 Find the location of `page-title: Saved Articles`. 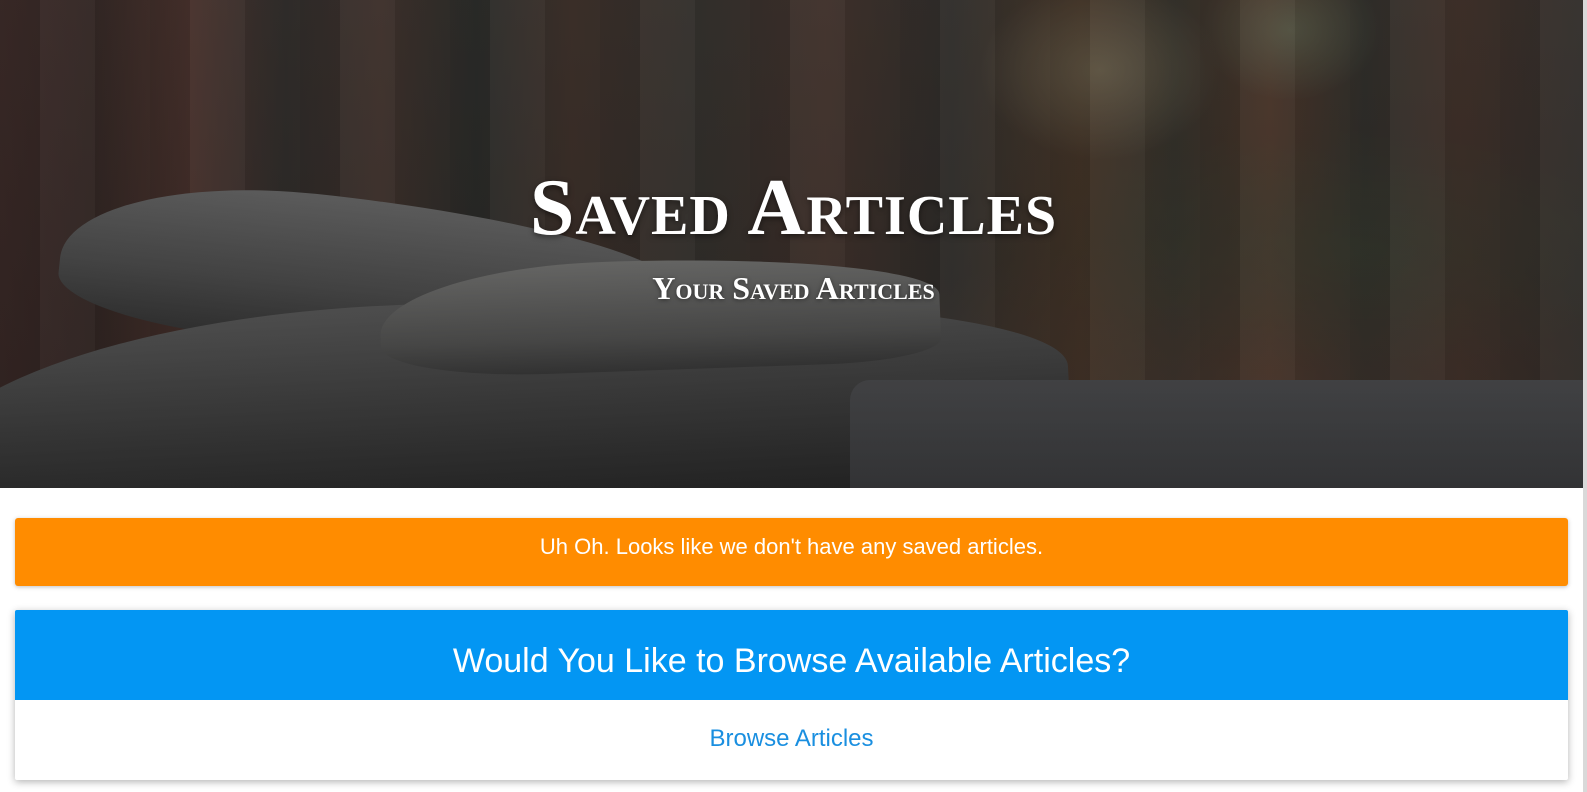

page-title: Saved Articles is located at coordinates (793, 208).